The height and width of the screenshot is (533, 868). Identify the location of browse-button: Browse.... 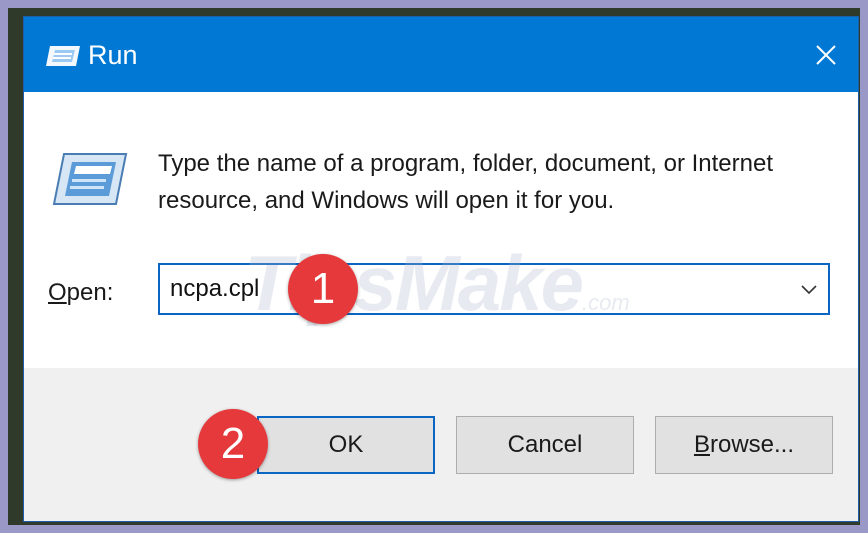
(744, 445).